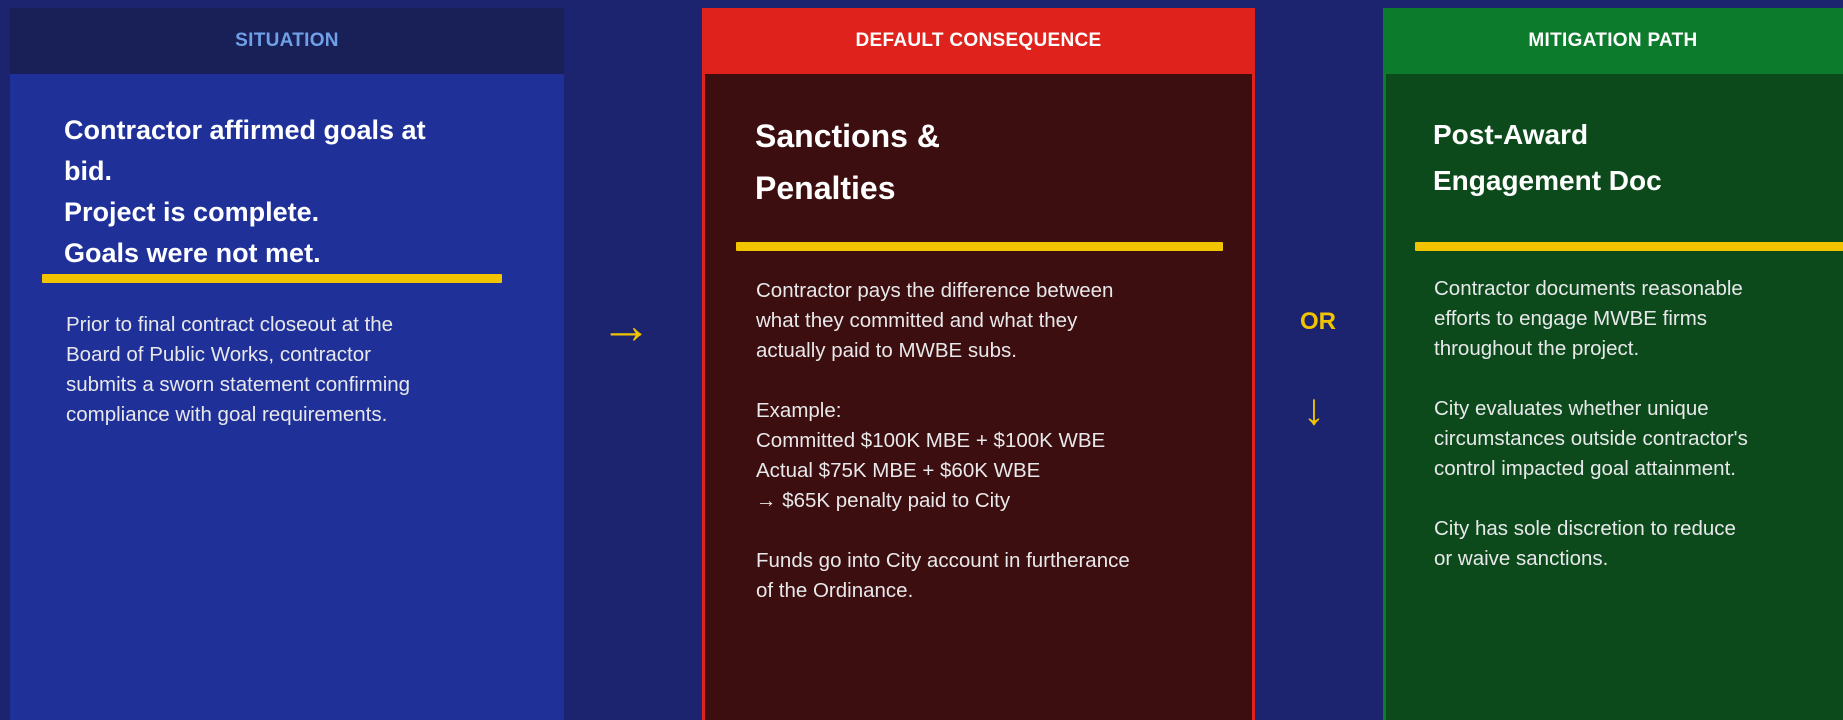 The width and height of the screenshot is (1843, 720). What do you see at coordinates (1588, 288) in the screenshot?
I see `mitigation-text-line: Contractor documents reasonable` at bounding box center [1588, 288].